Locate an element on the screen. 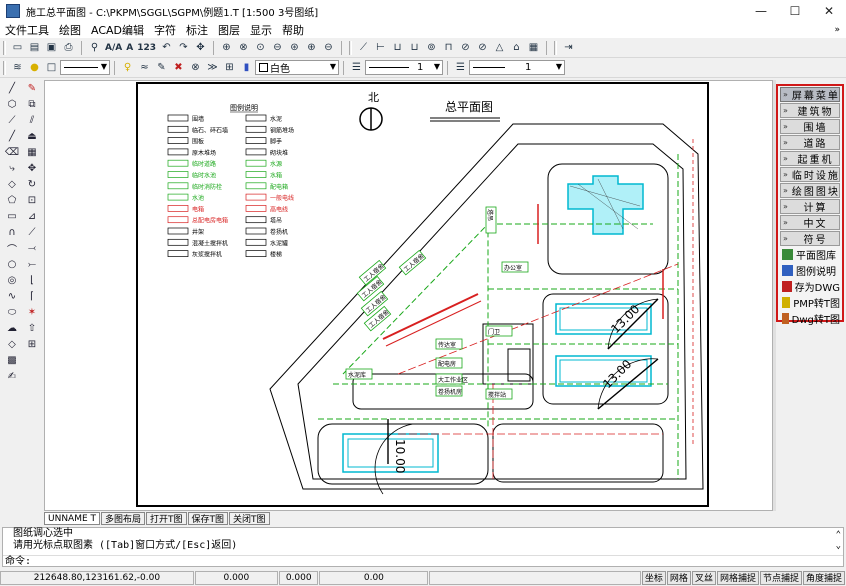 This screenshot has height=586, width=846. screen-menu-item: 存为DWG is located at coordinates (810, 286).